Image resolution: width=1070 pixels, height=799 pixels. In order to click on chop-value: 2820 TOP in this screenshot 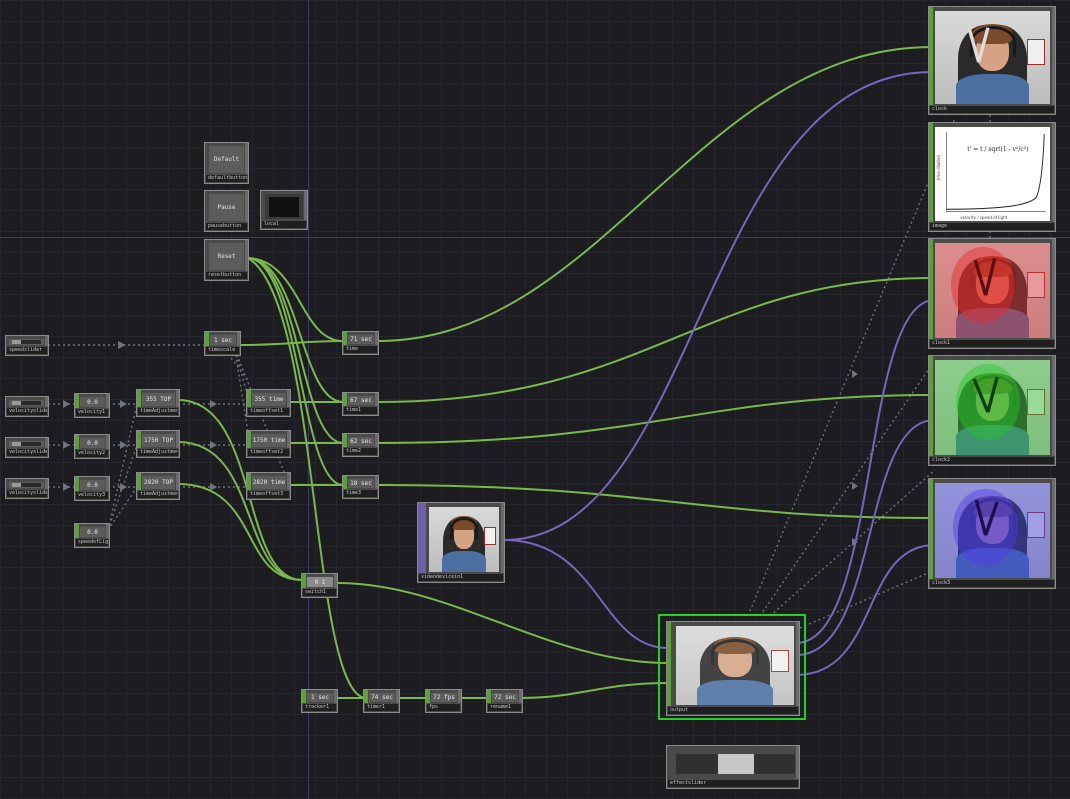, I will do `click(158, 482)`.